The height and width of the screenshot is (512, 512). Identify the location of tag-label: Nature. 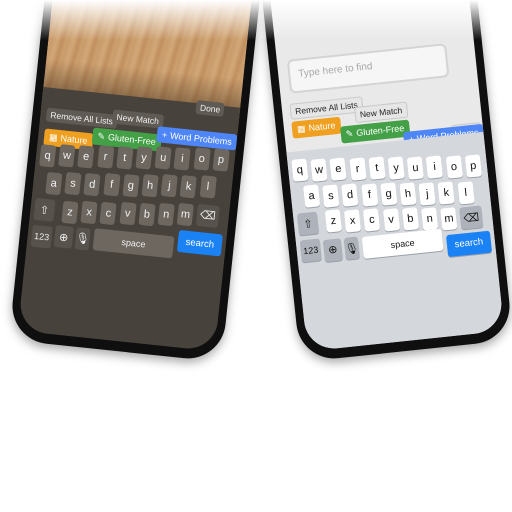
(322, 126).